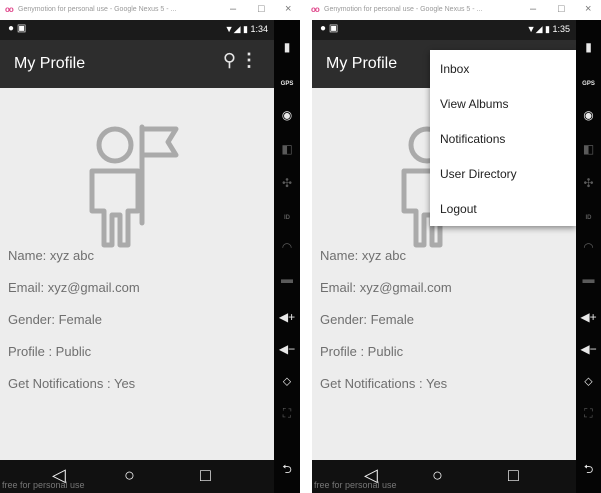 Image resolution: width=601 pixels, height=493 pixels. I want to click on search-icon: ⚲, so click(229, 60).